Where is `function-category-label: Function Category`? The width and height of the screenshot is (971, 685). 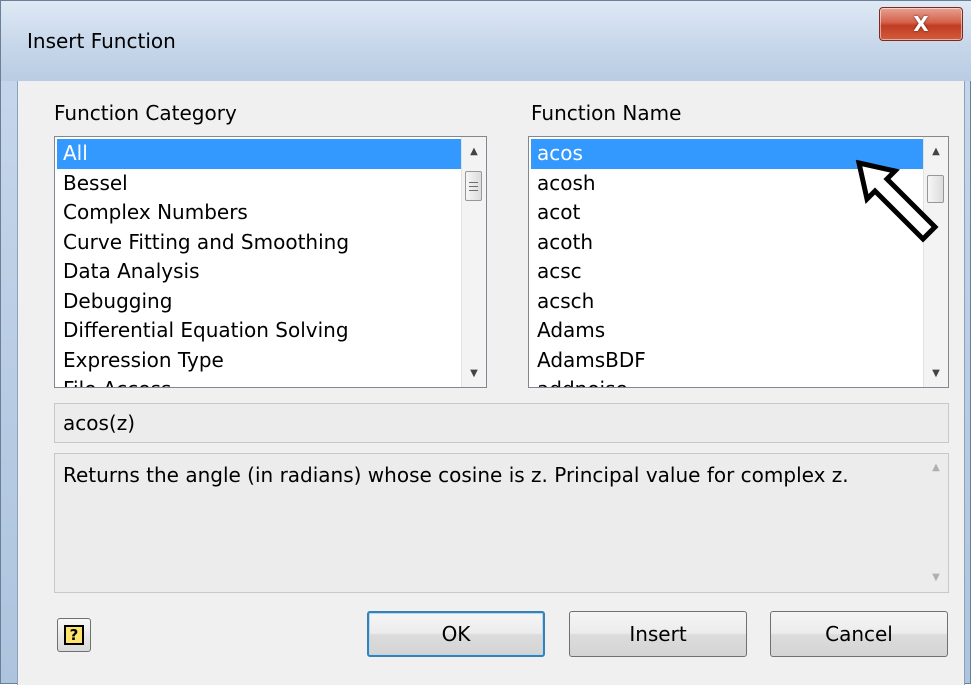
function-category-label: Function Category is located at coordinates (145, 113).